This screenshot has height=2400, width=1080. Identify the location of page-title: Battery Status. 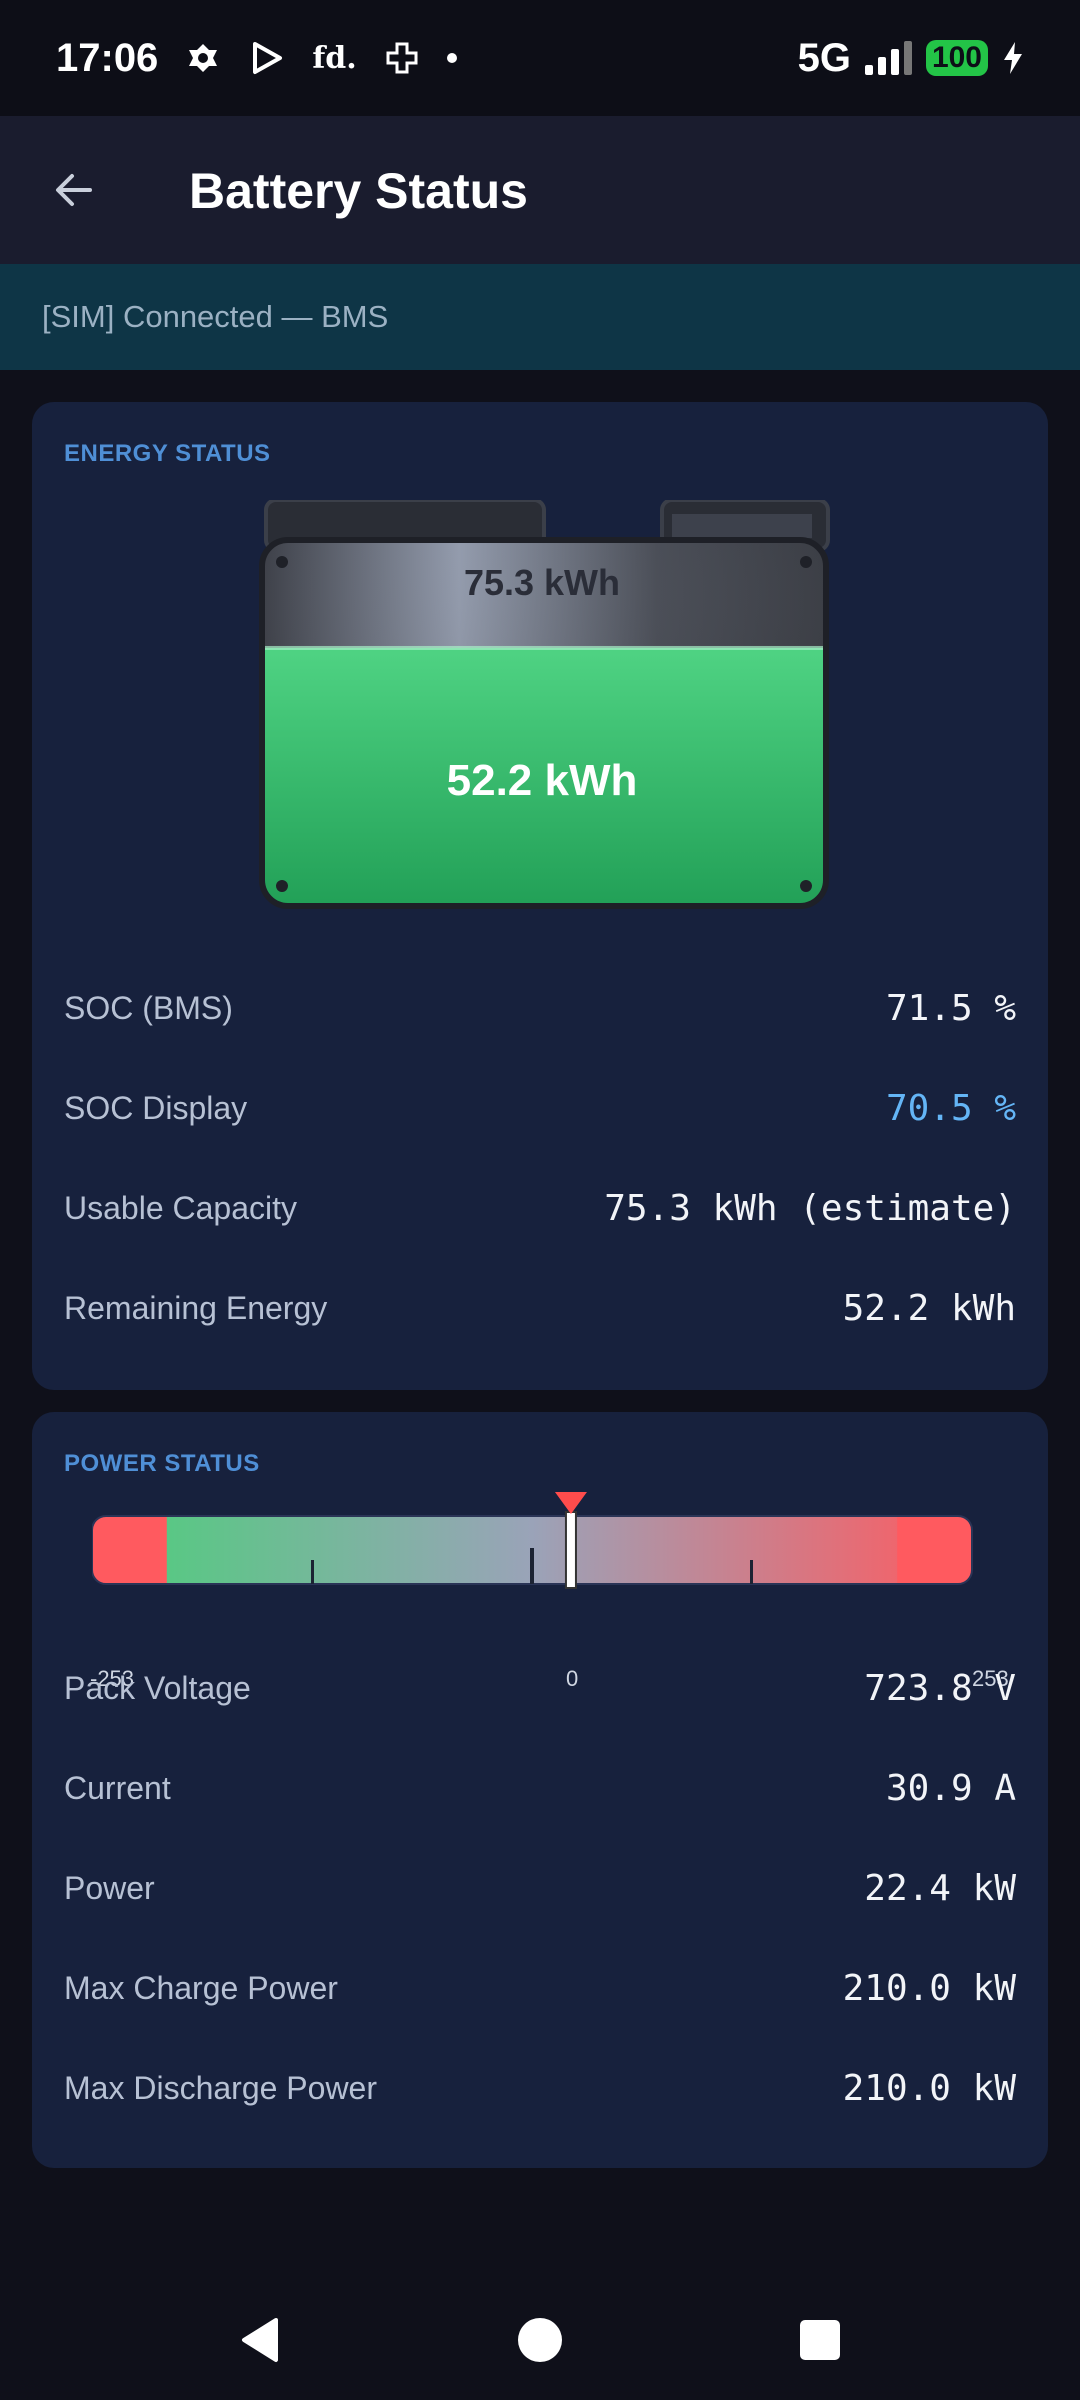
(358, 191).